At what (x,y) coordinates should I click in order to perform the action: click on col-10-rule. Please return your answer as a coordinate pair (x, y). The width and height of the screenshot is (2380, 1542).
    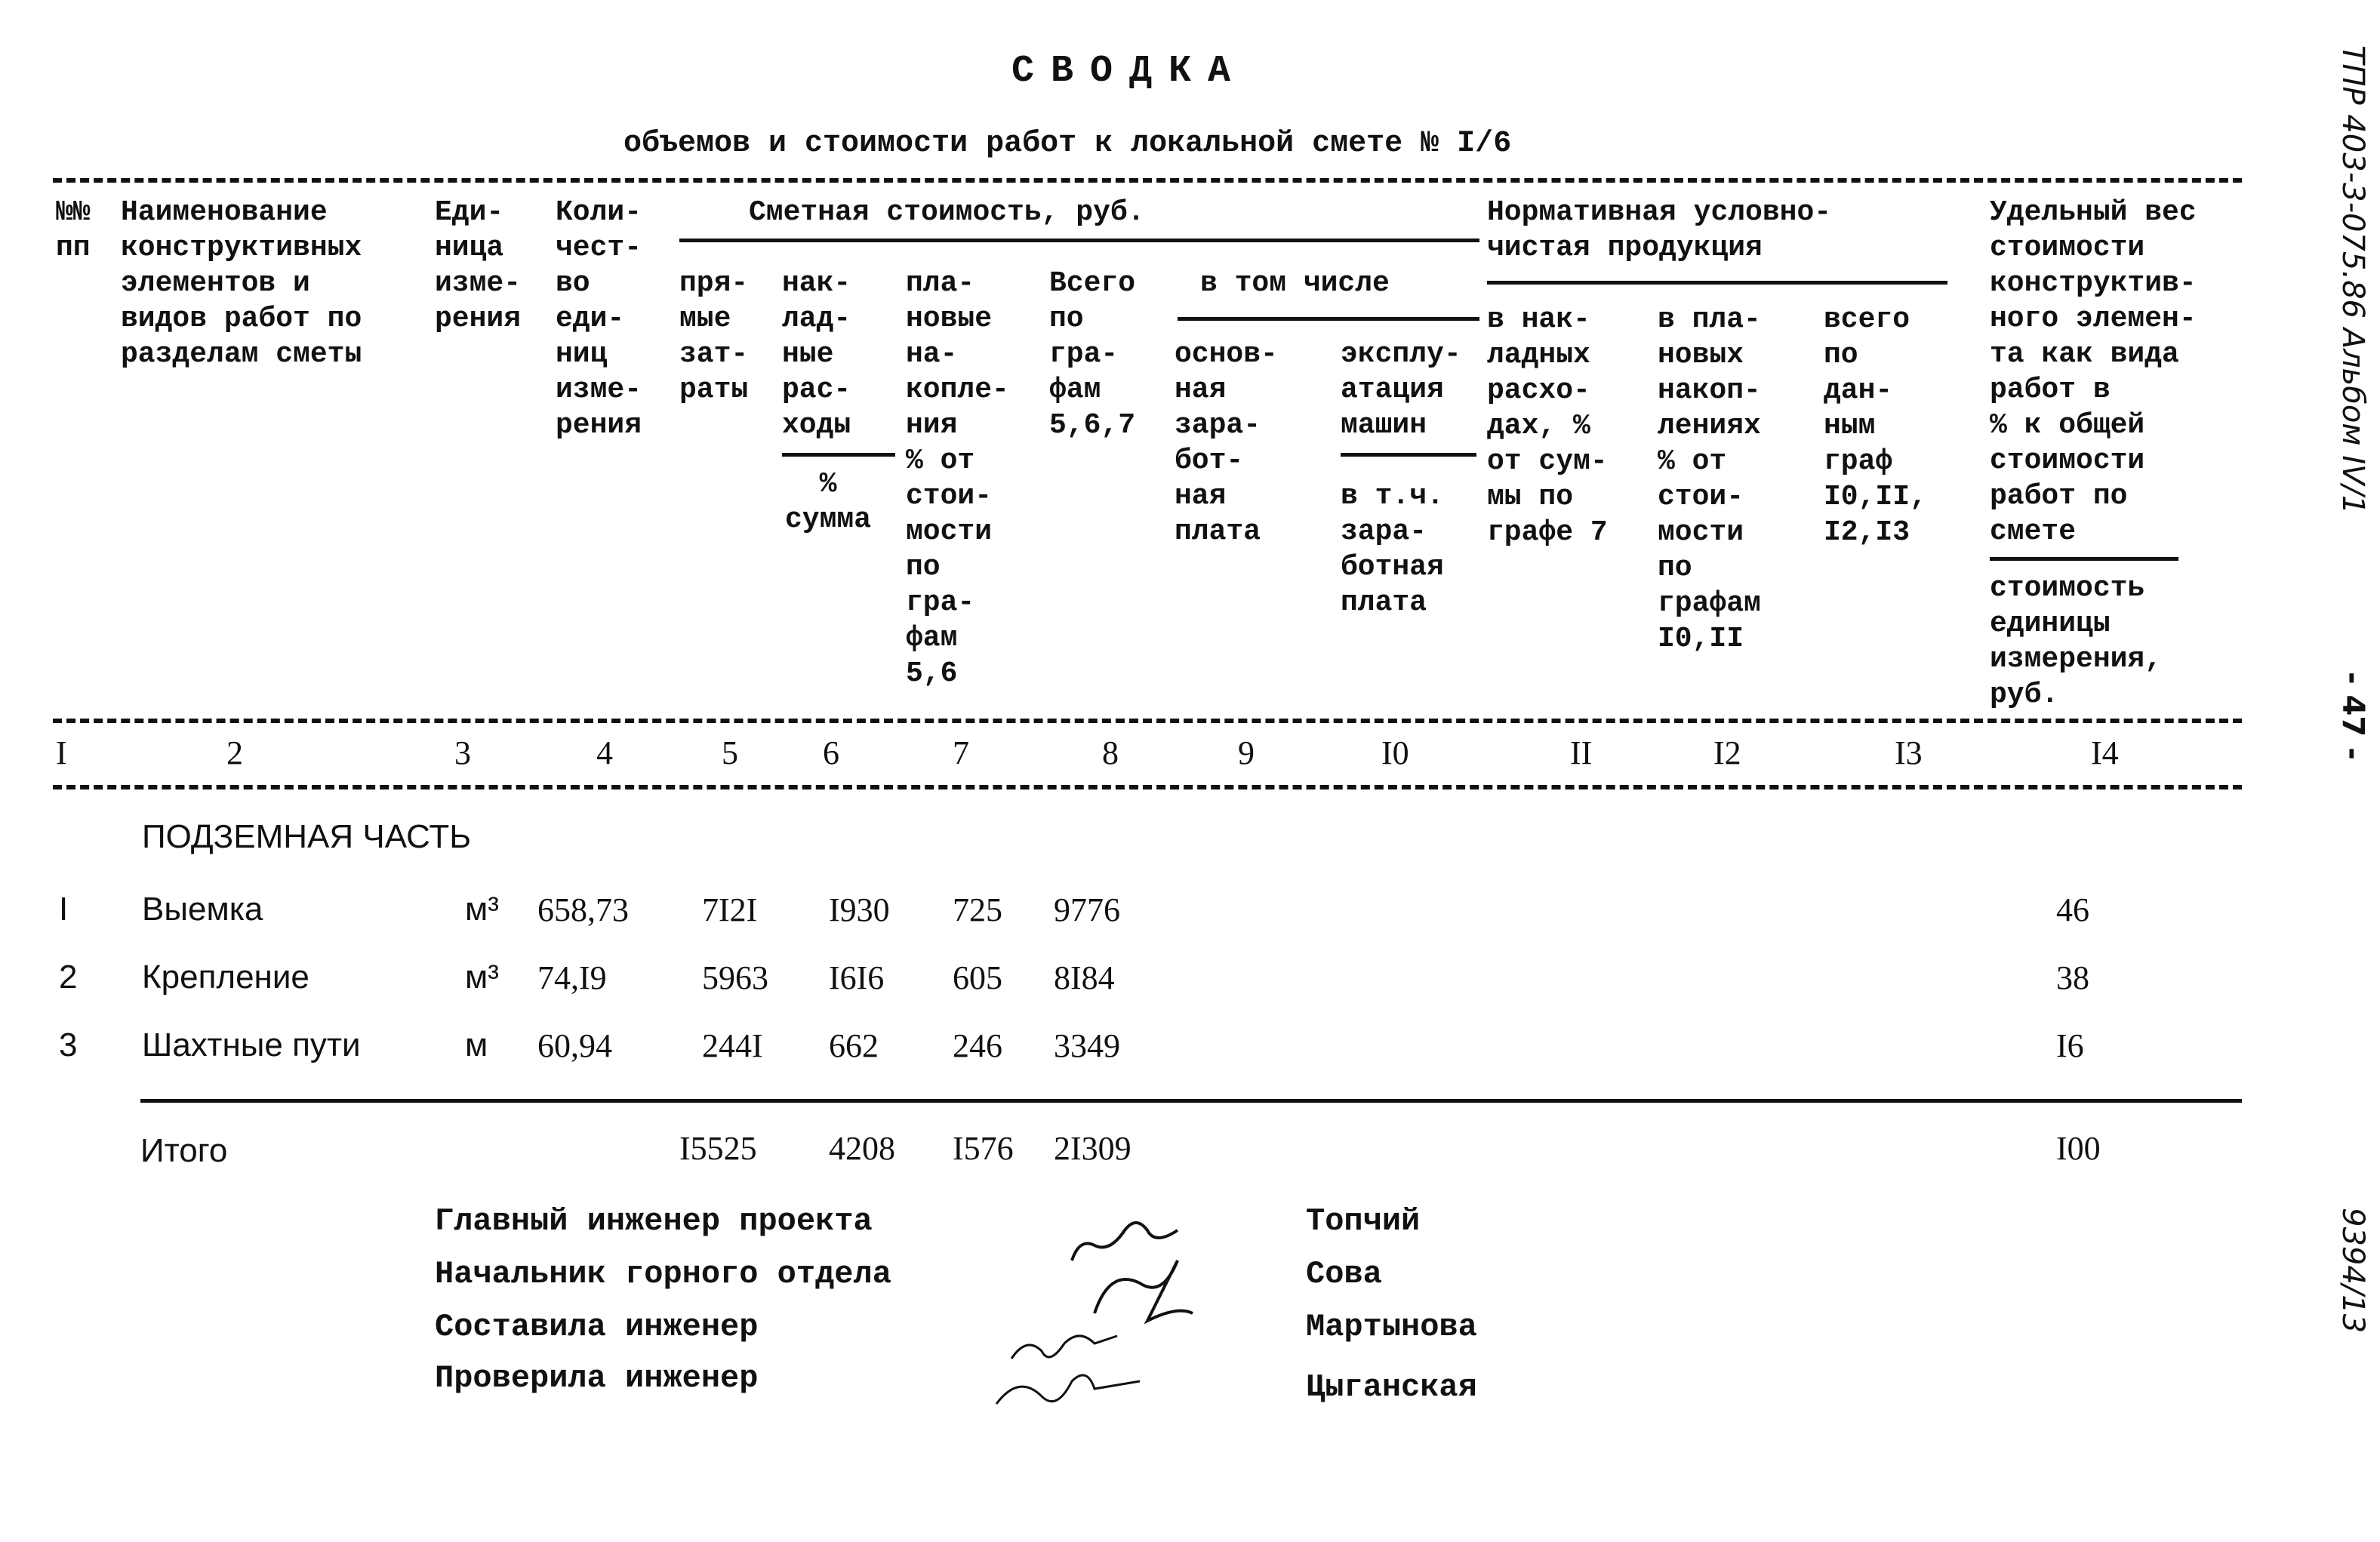
    Looking at the image, I should click on (1408, 455).